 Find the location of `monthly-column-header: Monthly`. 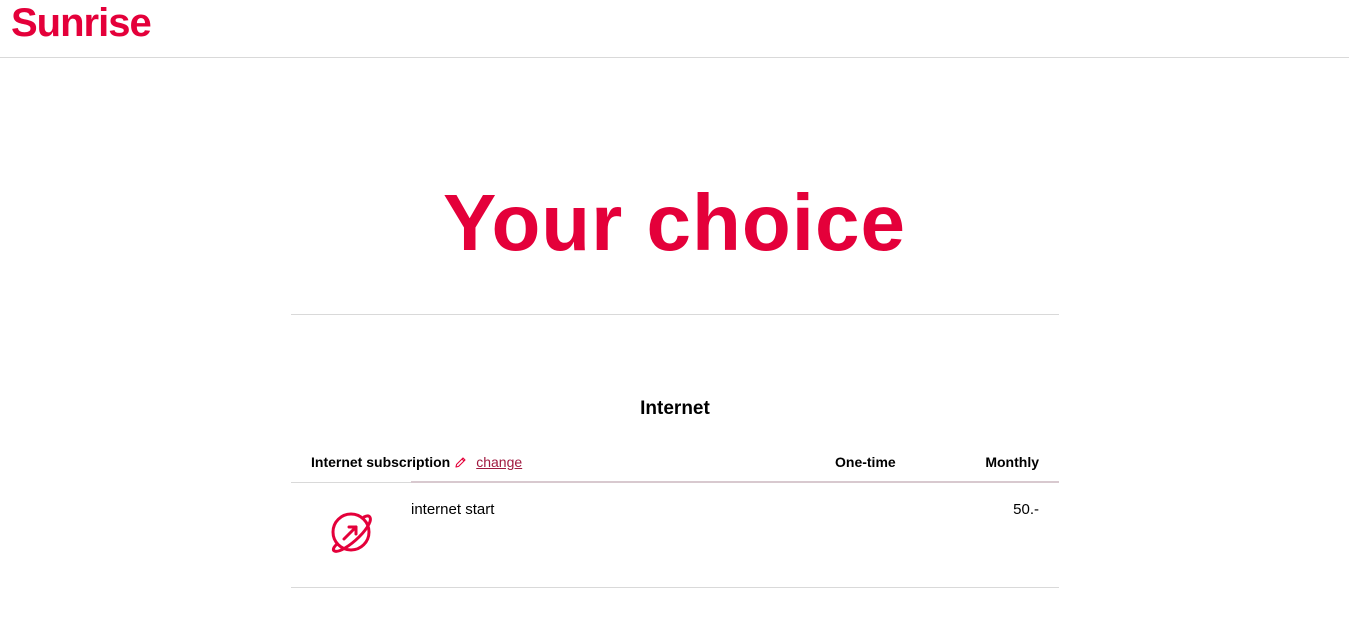

monthly-column-header: Monthly is located at coordinates (1012, 462).